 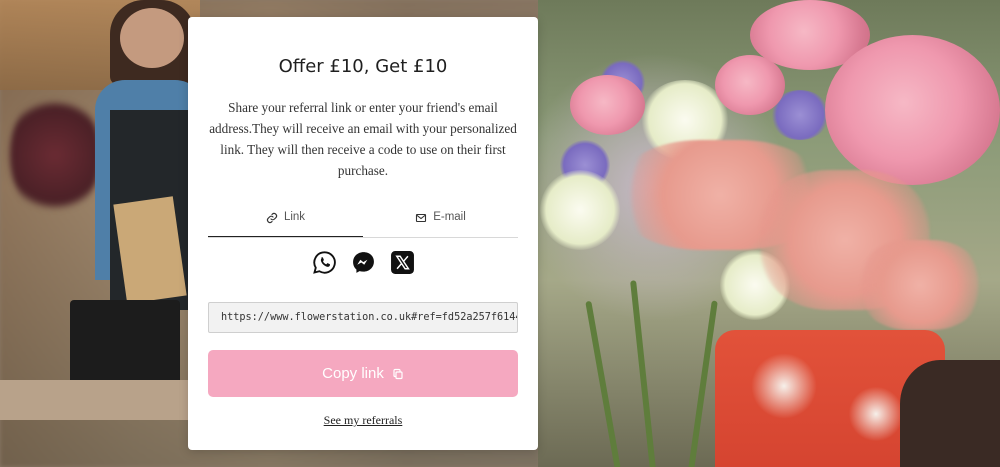 I want to click on copy-icon, so click(x=398, y=373).